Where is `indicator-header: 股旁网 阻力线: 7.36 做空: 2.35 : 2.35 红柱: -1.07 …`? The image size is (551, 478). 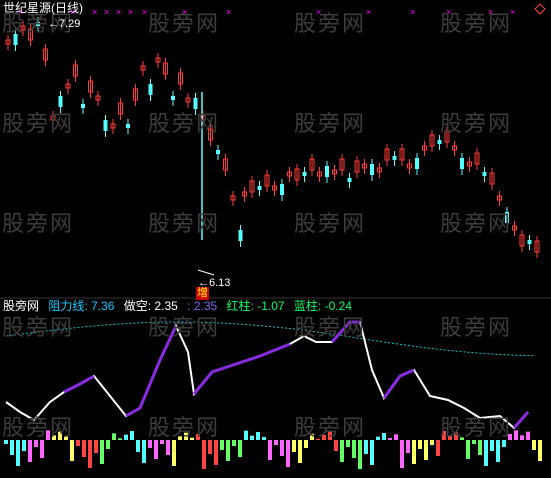
indicator-header: 股旁网 阻力线: 7.36 做空: 2.35 : 2.35 红柱: -1.07 … is located at coordinates (177, 306).